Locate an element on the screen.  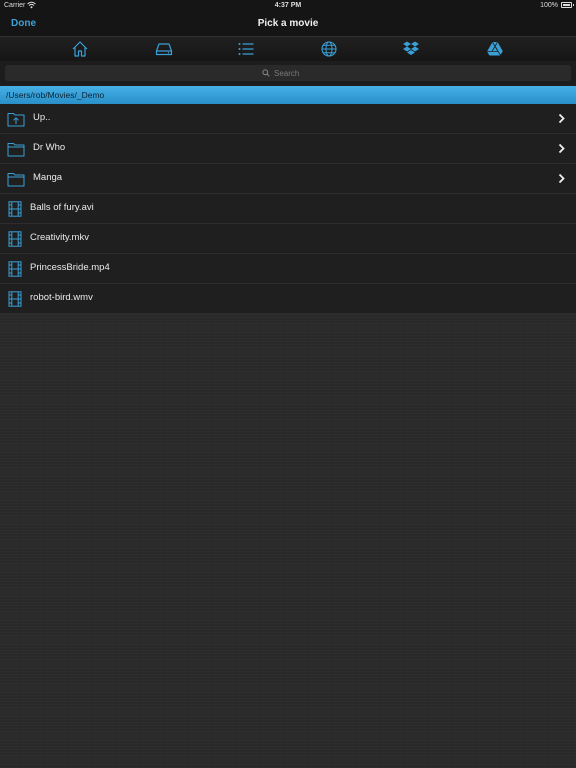
google-drive-icon is located at coordinates (495, 49).